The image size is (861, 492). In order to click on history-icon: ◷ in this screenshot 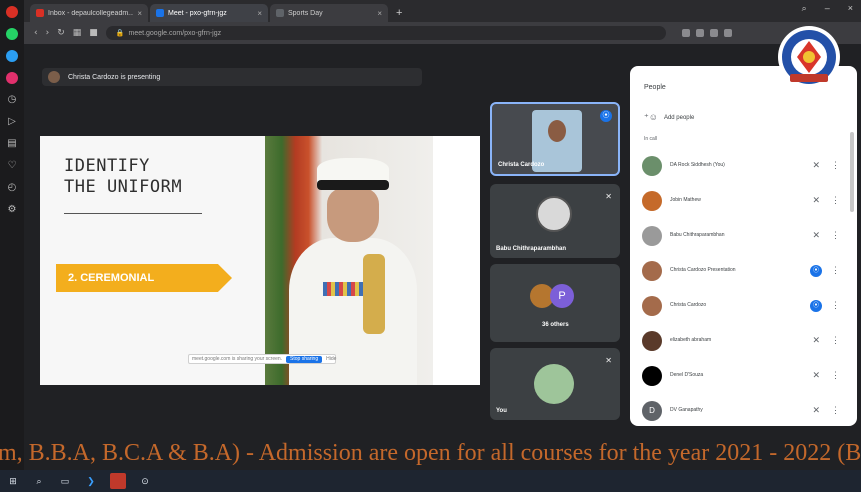, I will do `click(12, 100)`.